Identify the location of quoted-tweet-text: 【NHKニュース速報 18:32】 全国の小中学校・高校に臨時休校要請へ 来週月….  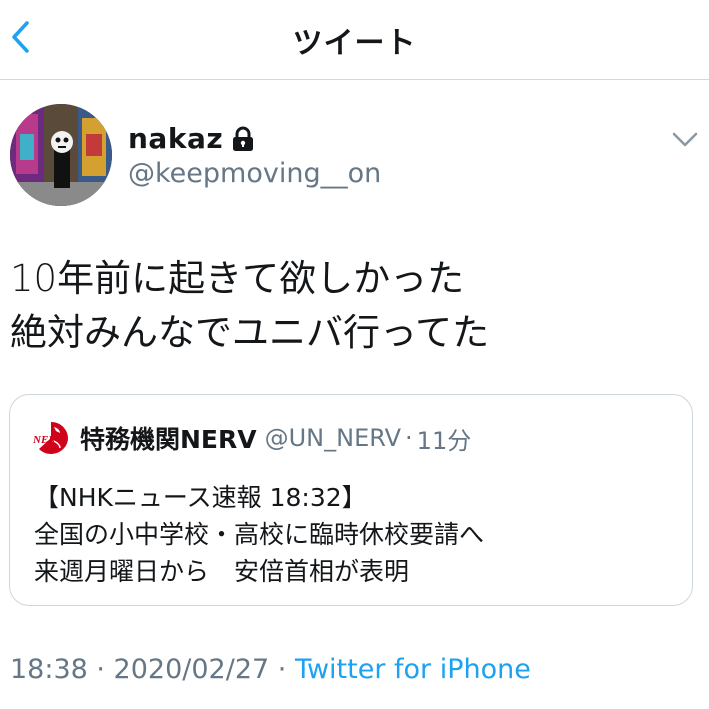
(354, 534).